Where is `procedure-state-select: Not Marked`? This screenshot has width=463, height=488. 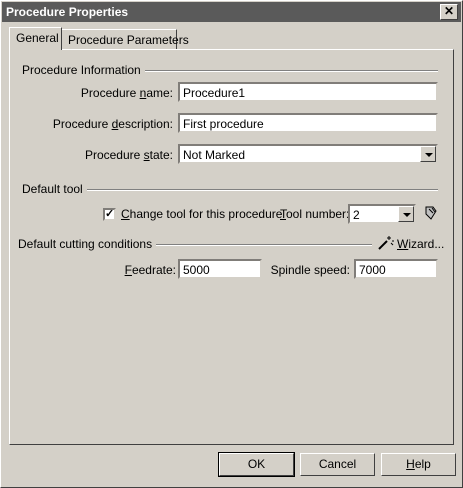
procedure-state-select: Not Marked is located at coordinates (308, 154).